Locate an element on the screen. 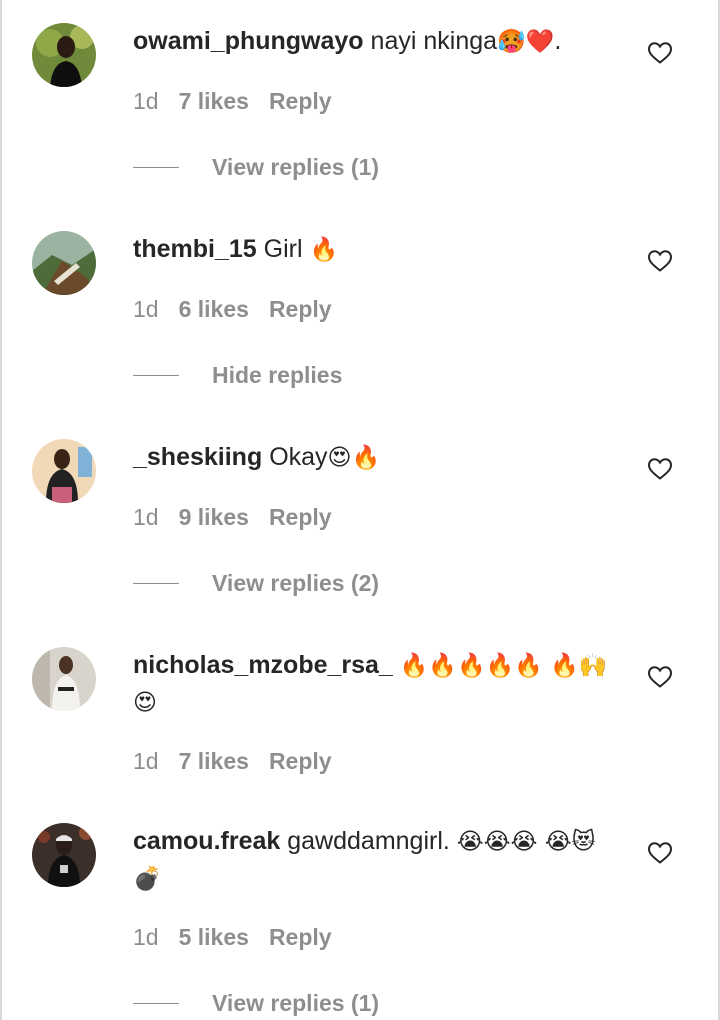 The width and height of the screenshot is (720, 1020). replies-label: Hide replies is located at coordinates (277, 375).